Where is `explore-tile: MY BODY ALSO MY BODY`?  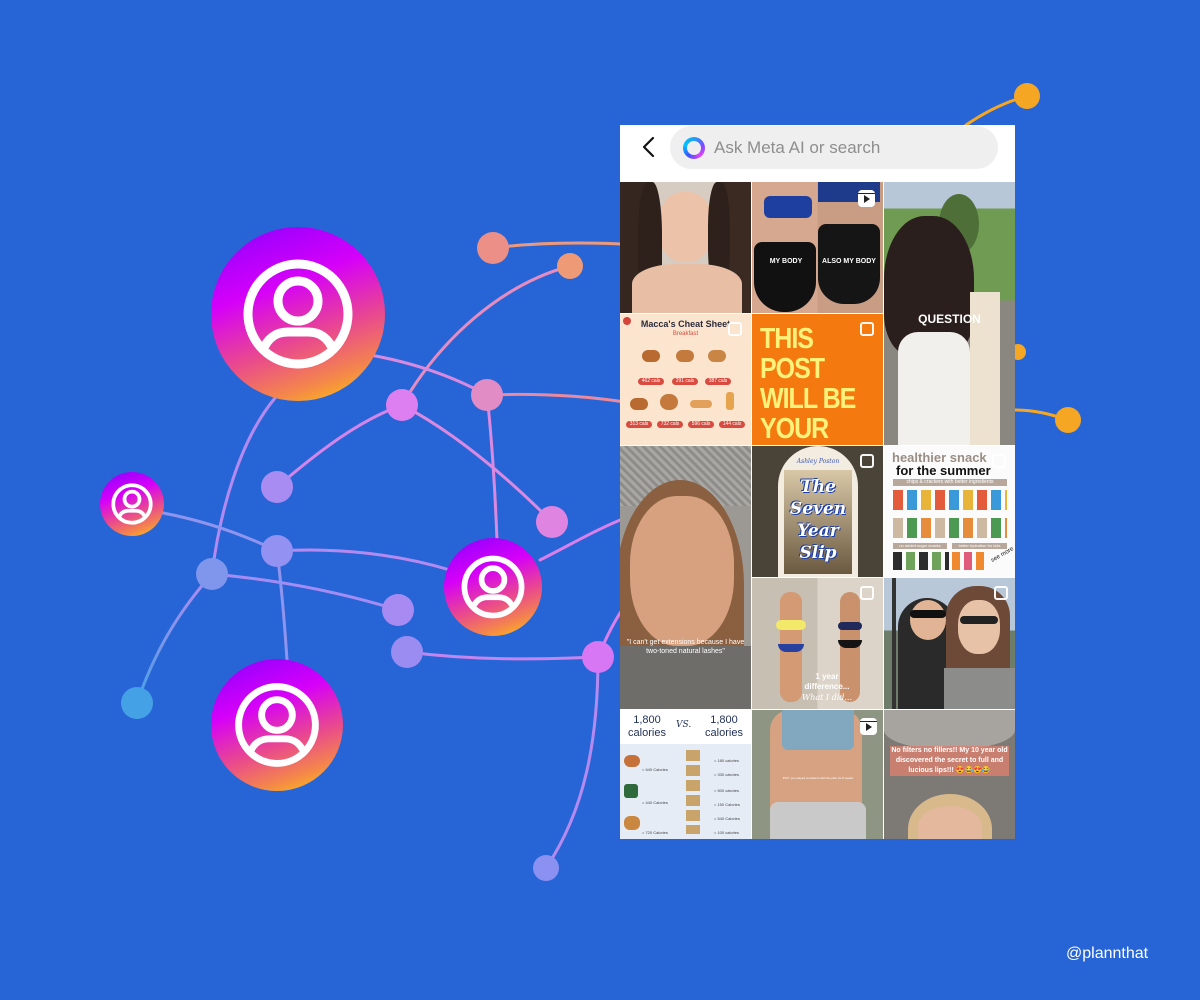
explore-tile: MY BODY ALSO MY BODY is located at coordinates (817, 247).